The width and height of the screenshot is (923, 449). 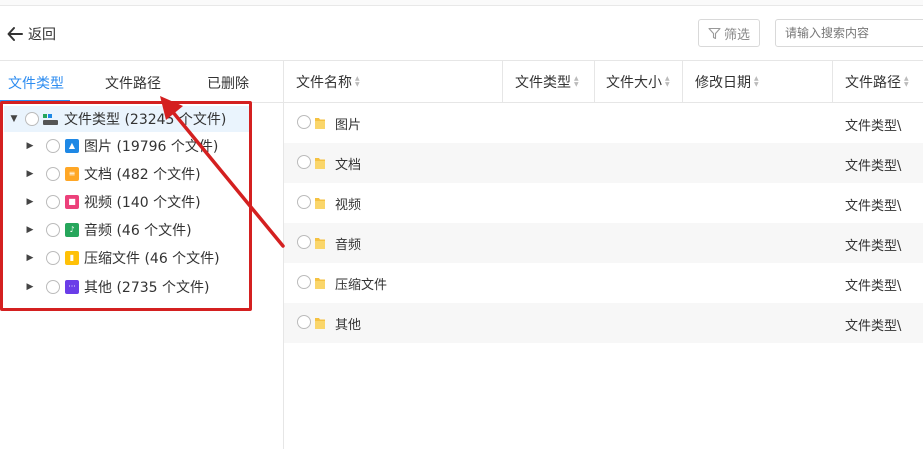 I want to click on column-header-name: 文件名称 ▲ ▼, so click(x=328, y=82).